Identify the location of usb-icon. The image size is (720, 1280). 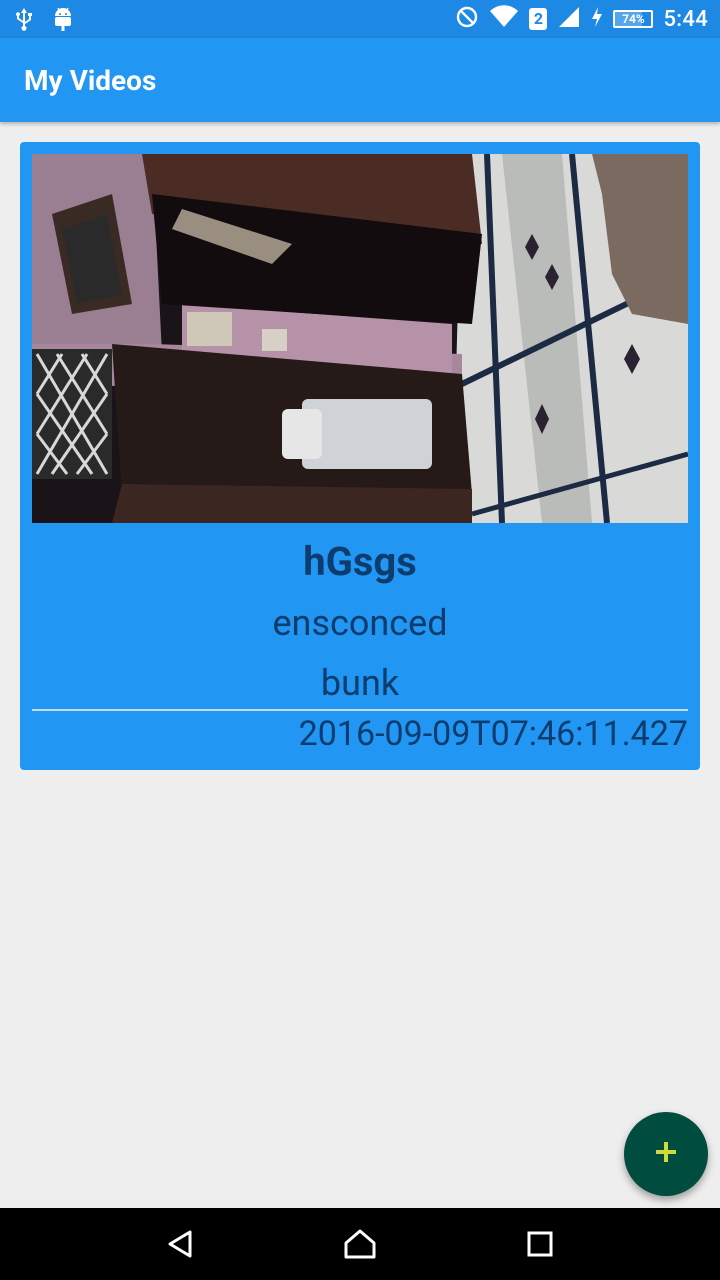
(24, 21).